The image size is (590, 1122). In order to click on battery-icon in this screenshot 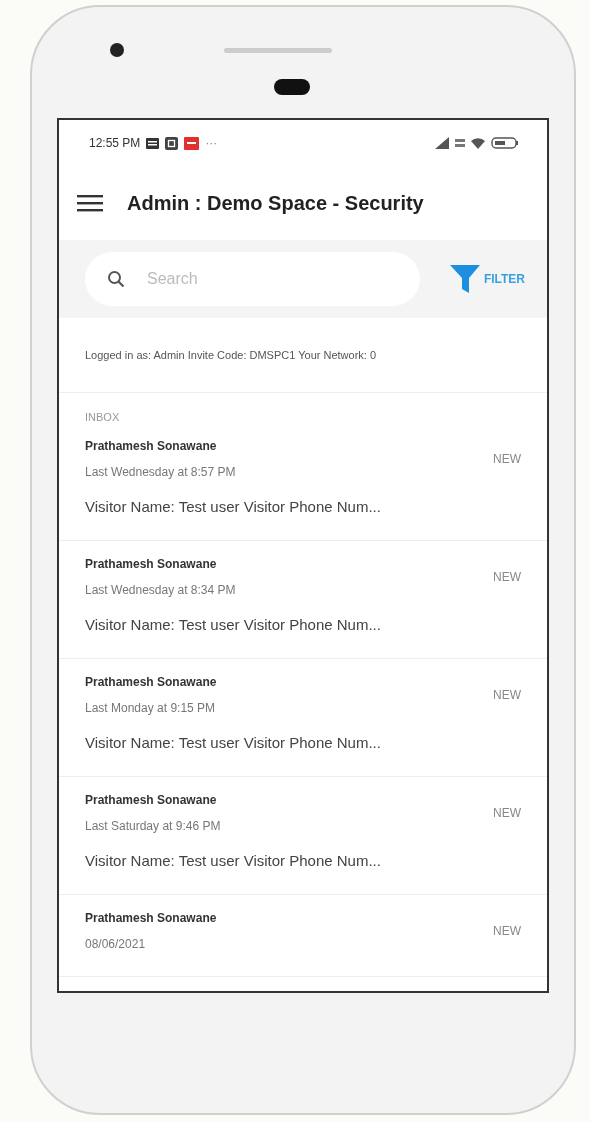, I will do `click(505, 143)`.